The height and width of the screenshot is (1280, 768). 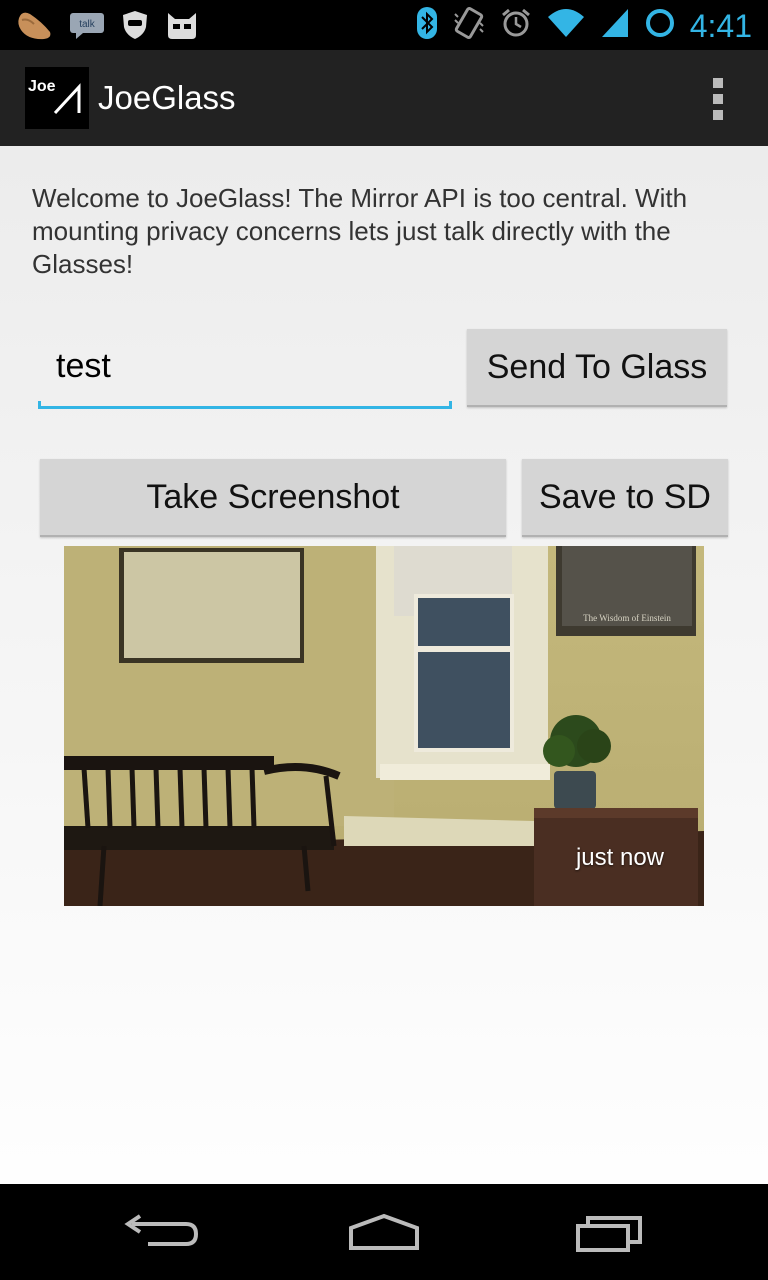 I want to click on signal-icon, so click(x=615, y=25).